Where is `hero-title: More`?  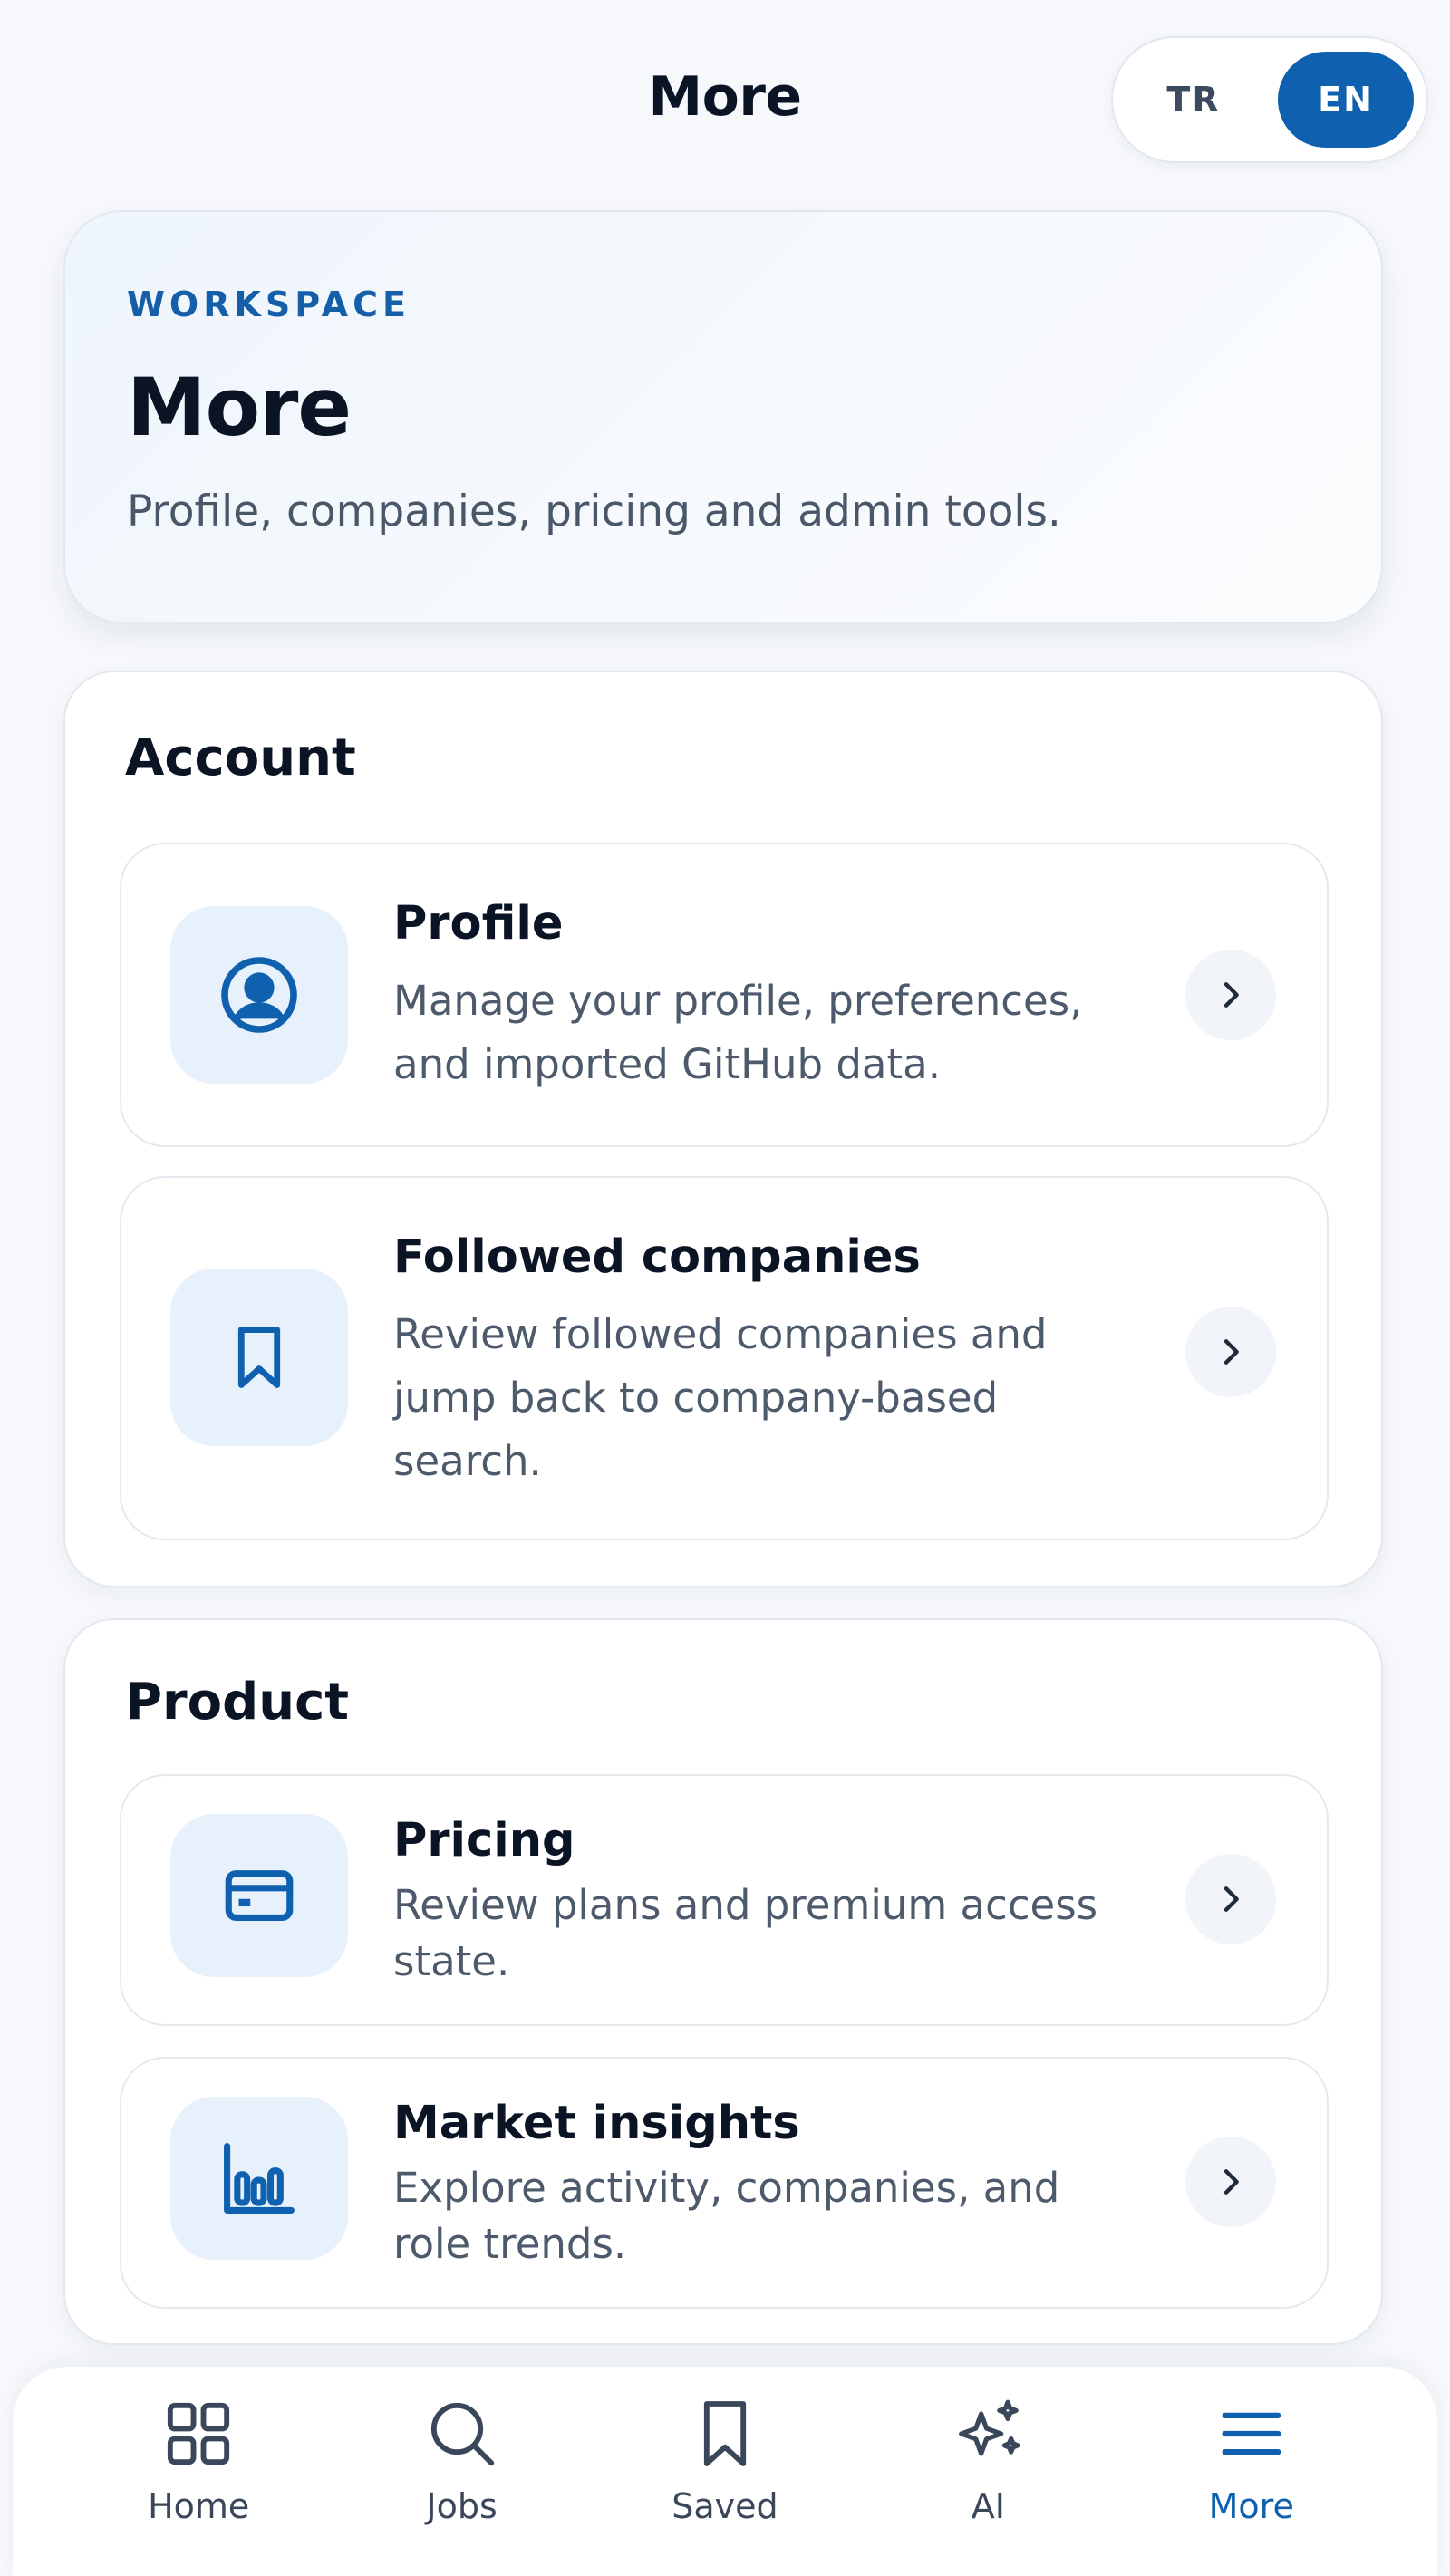 hero-title: More is located at coordinates (239, 407).